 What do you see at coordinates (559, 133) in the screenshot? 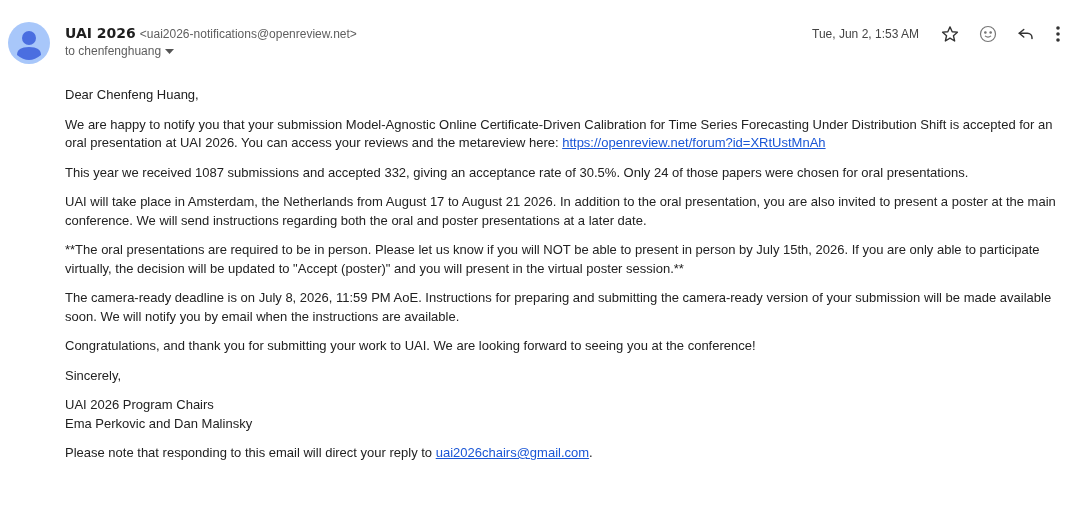
I see `paragraph: We are happy to notify you that your submission Model-Agnostic Online Certificate-Driven Calibration for Time Series Forecasting Under Distribution Shift is accepted for an oral presentation at UAI 2026. You can access your reviews and the metareview here: https://openreview.net/forum?id=XRtUstMnAh` at bounding box center [559, 133].